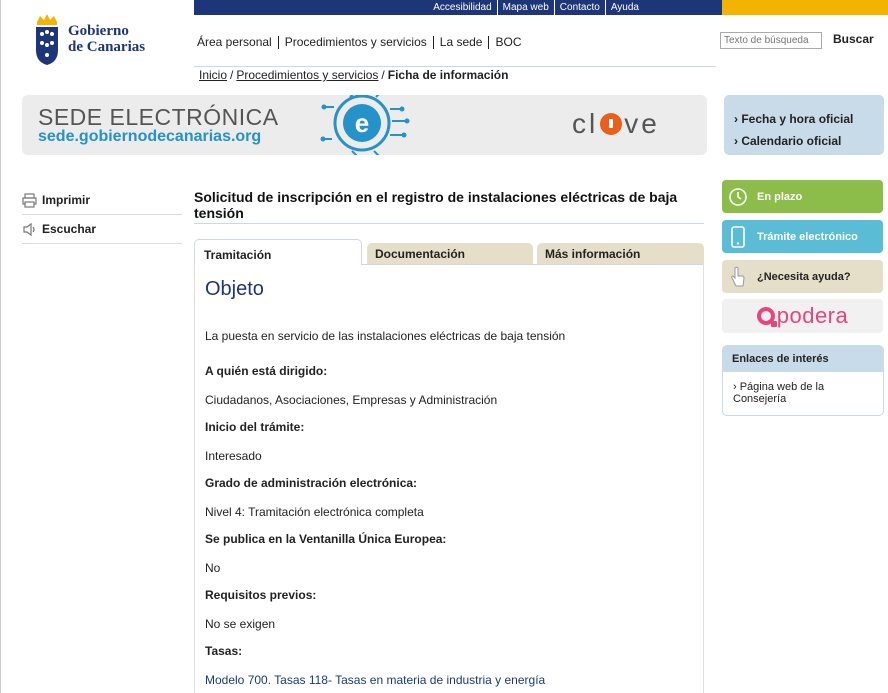 Image resolution: width=888 pixels, height=693 pixels. Describe the element at coordinates (805, 7) in the screenshot. I see `top-yellow-strip` at that location.